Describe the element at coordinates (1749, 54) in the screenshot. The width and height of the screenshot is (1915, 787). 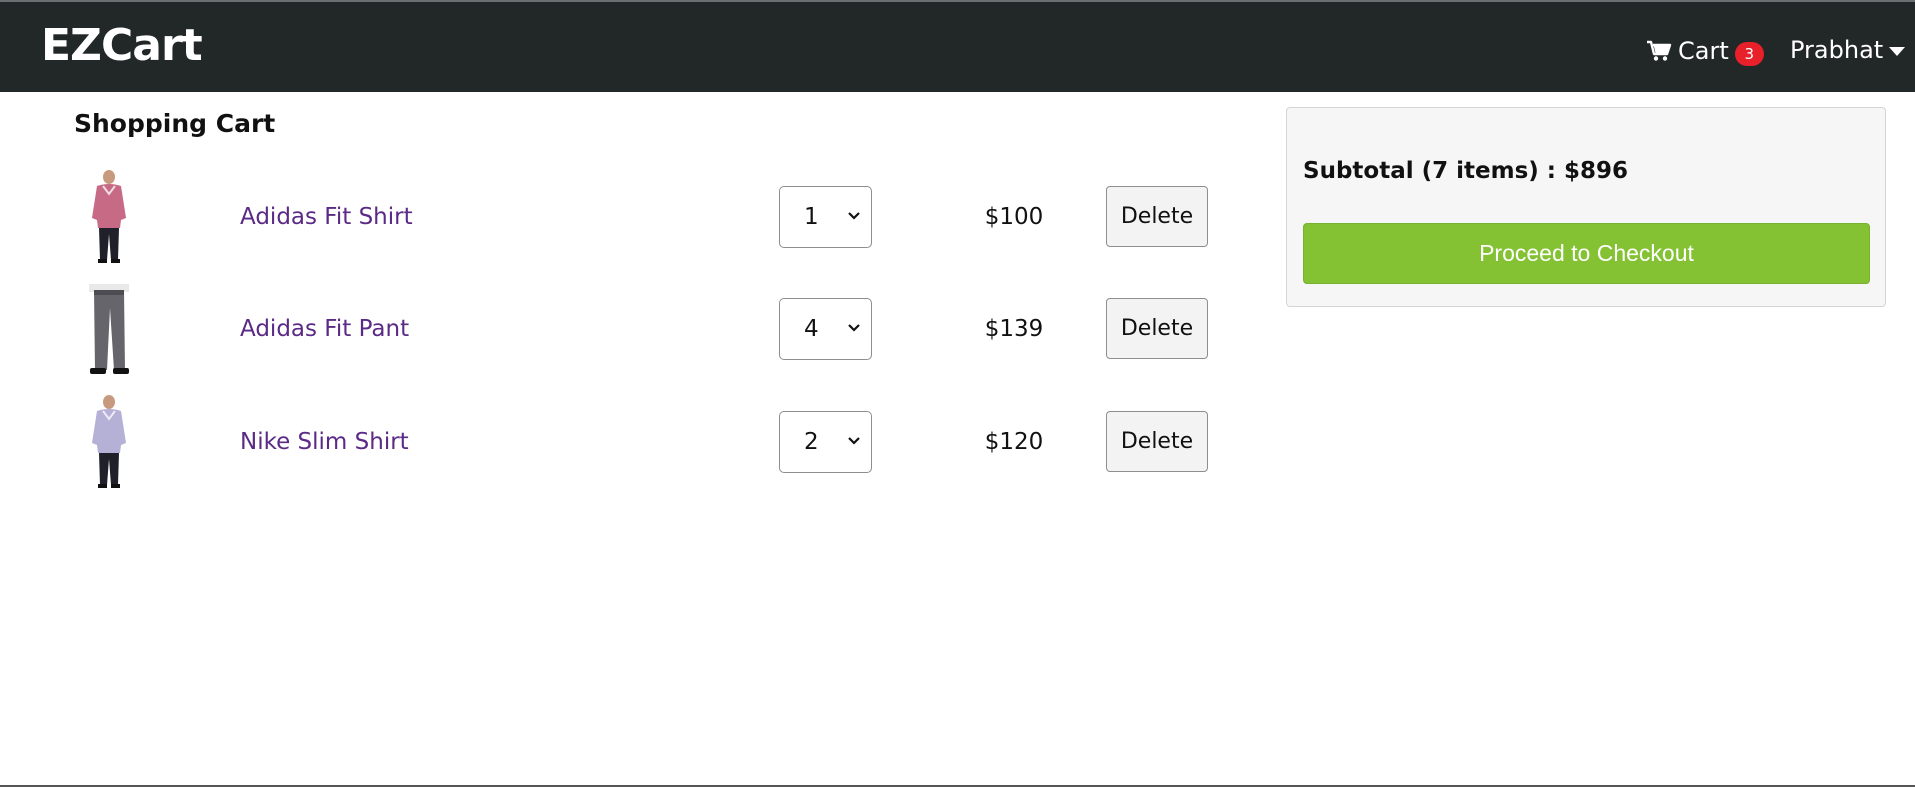
I see `cart-count-badge: 3` at that location.